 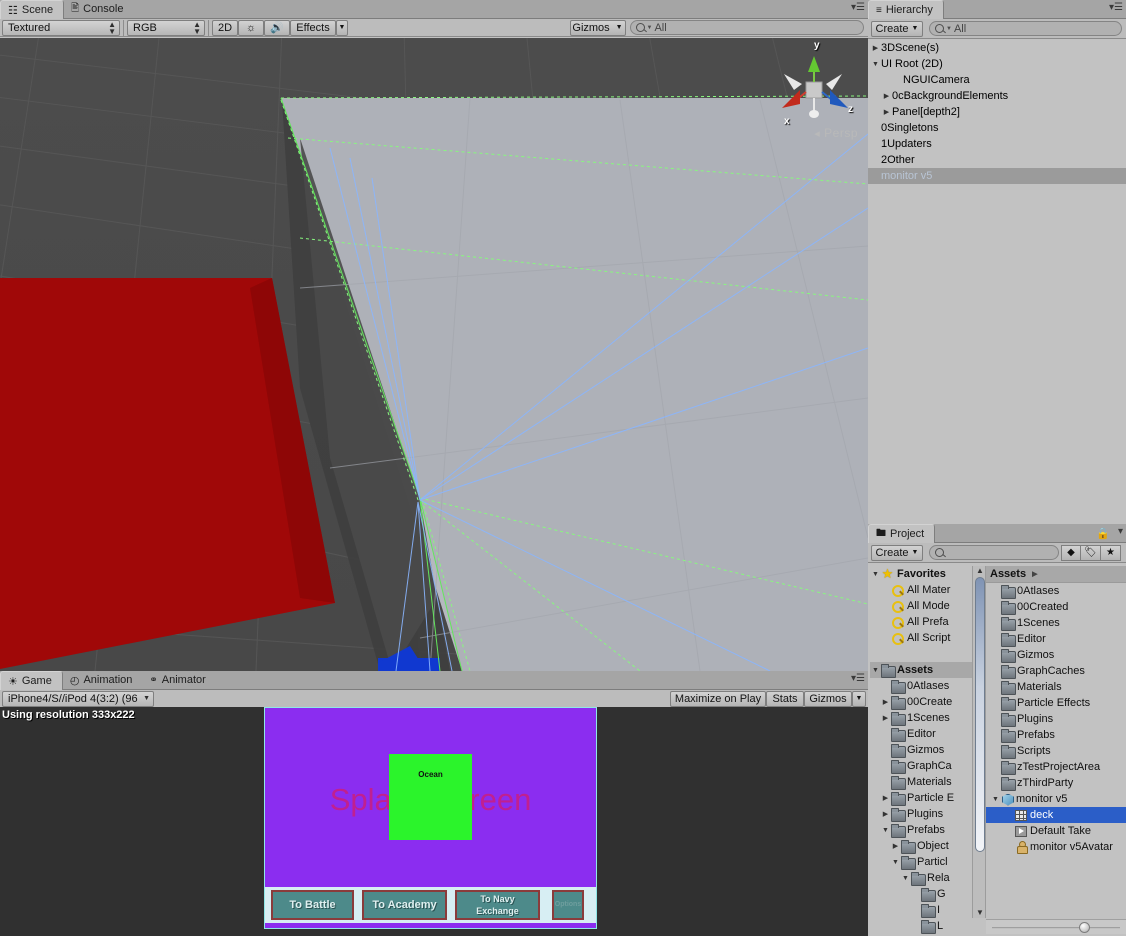 I want to click on toggle-2d-button: 2D, so click(x=225, y=27).